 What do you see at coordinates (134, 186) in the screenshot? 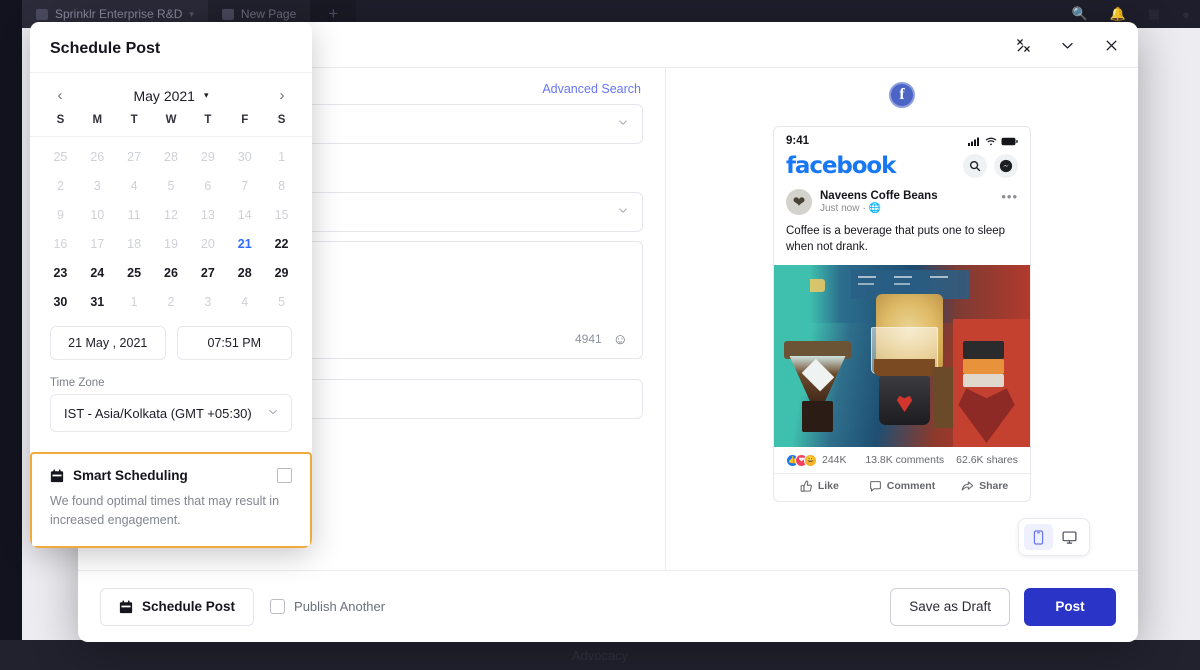
I see `calendar-day: 4` at bounding box center [134, 186].